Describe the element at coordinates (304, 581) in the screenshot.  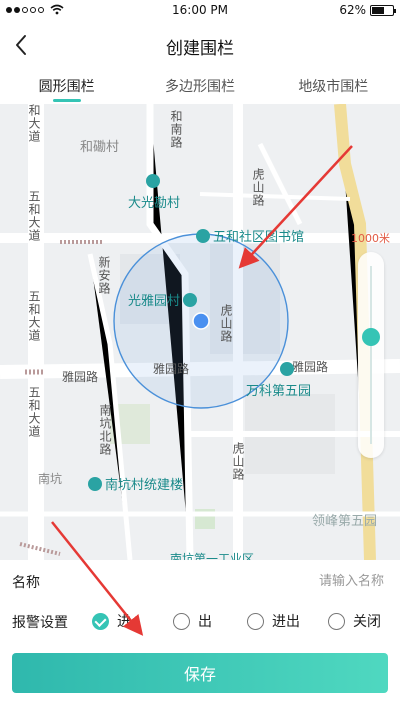
I see `name-input` at that location.